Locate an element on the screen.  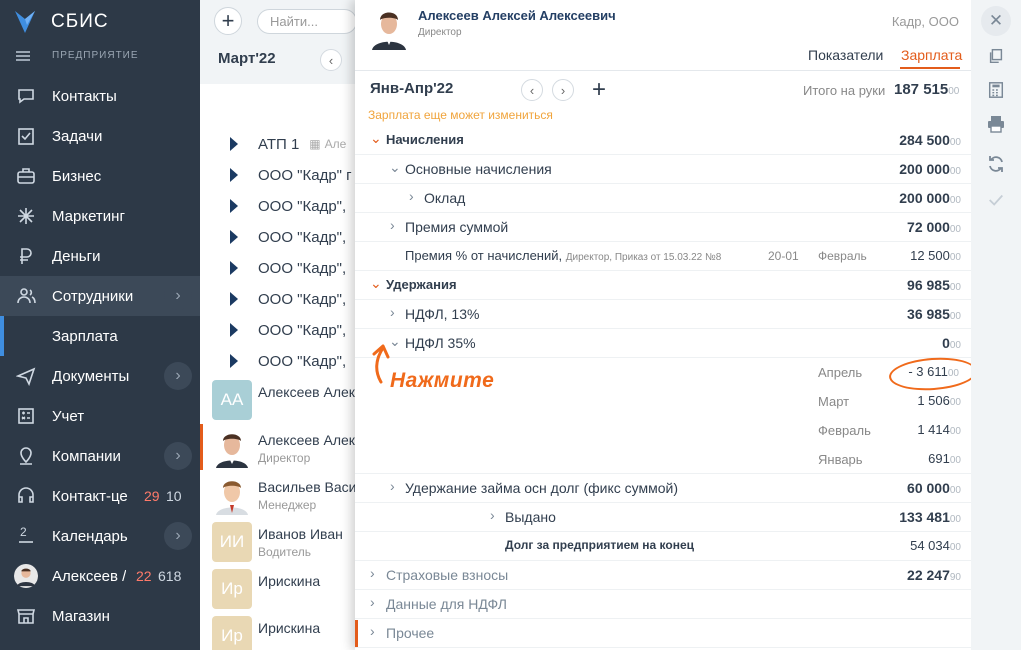
row-paid: › Выдано 133 48100 is located at coordinates (663, 517).